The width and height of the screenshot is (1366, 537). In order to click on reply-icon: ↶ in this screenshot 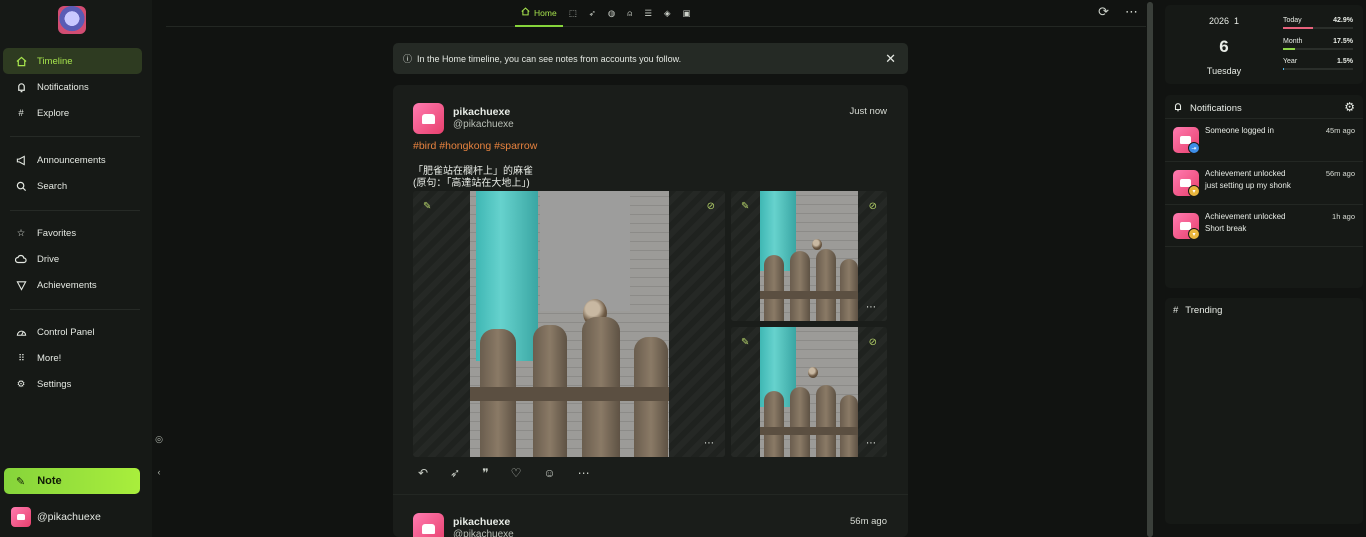, I will do `click(423, 473)`.